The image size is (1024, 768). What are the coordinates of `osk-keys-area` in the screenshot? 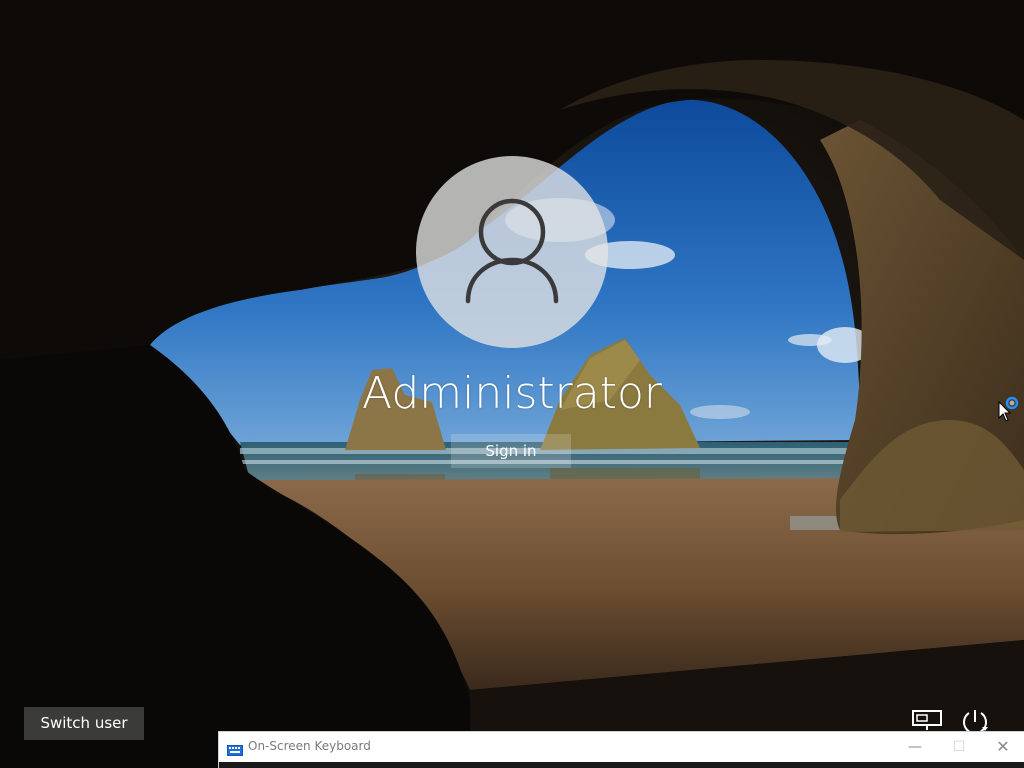 It's located at (621, 765).